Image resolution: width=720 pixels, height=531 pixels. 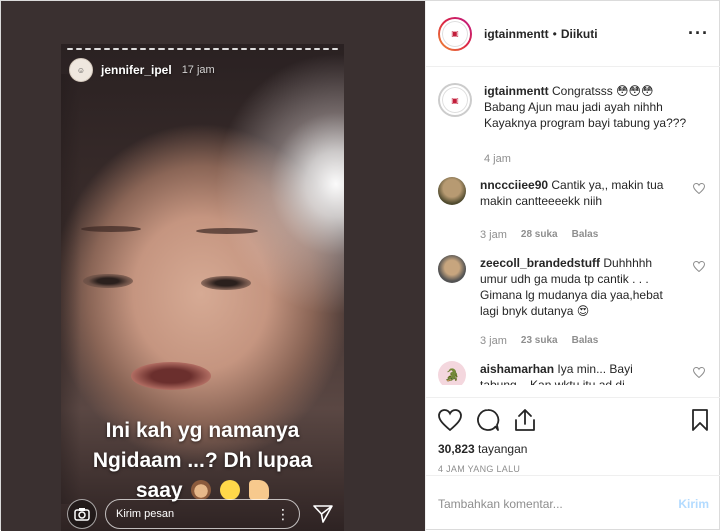 What do you see at coordinates (202, 430) in the screenshot?
I see `story-caption-line: Ini kah yg namanya` at bounding box center [202, 430].